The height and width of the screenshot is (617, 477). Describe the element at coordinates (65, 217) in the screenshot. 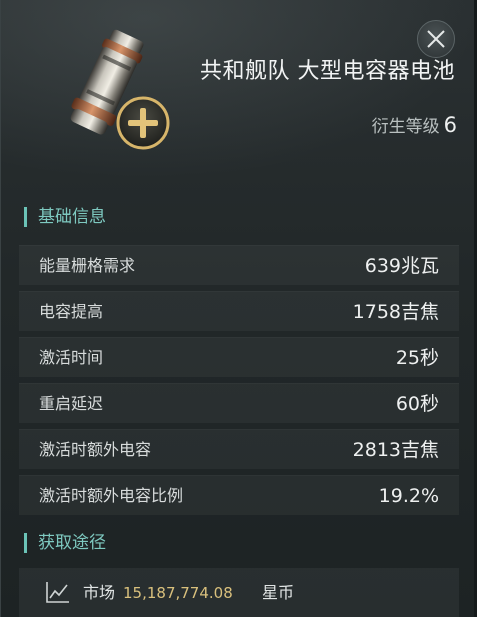

I see `section-title-attributes: 基础信息` at that location.